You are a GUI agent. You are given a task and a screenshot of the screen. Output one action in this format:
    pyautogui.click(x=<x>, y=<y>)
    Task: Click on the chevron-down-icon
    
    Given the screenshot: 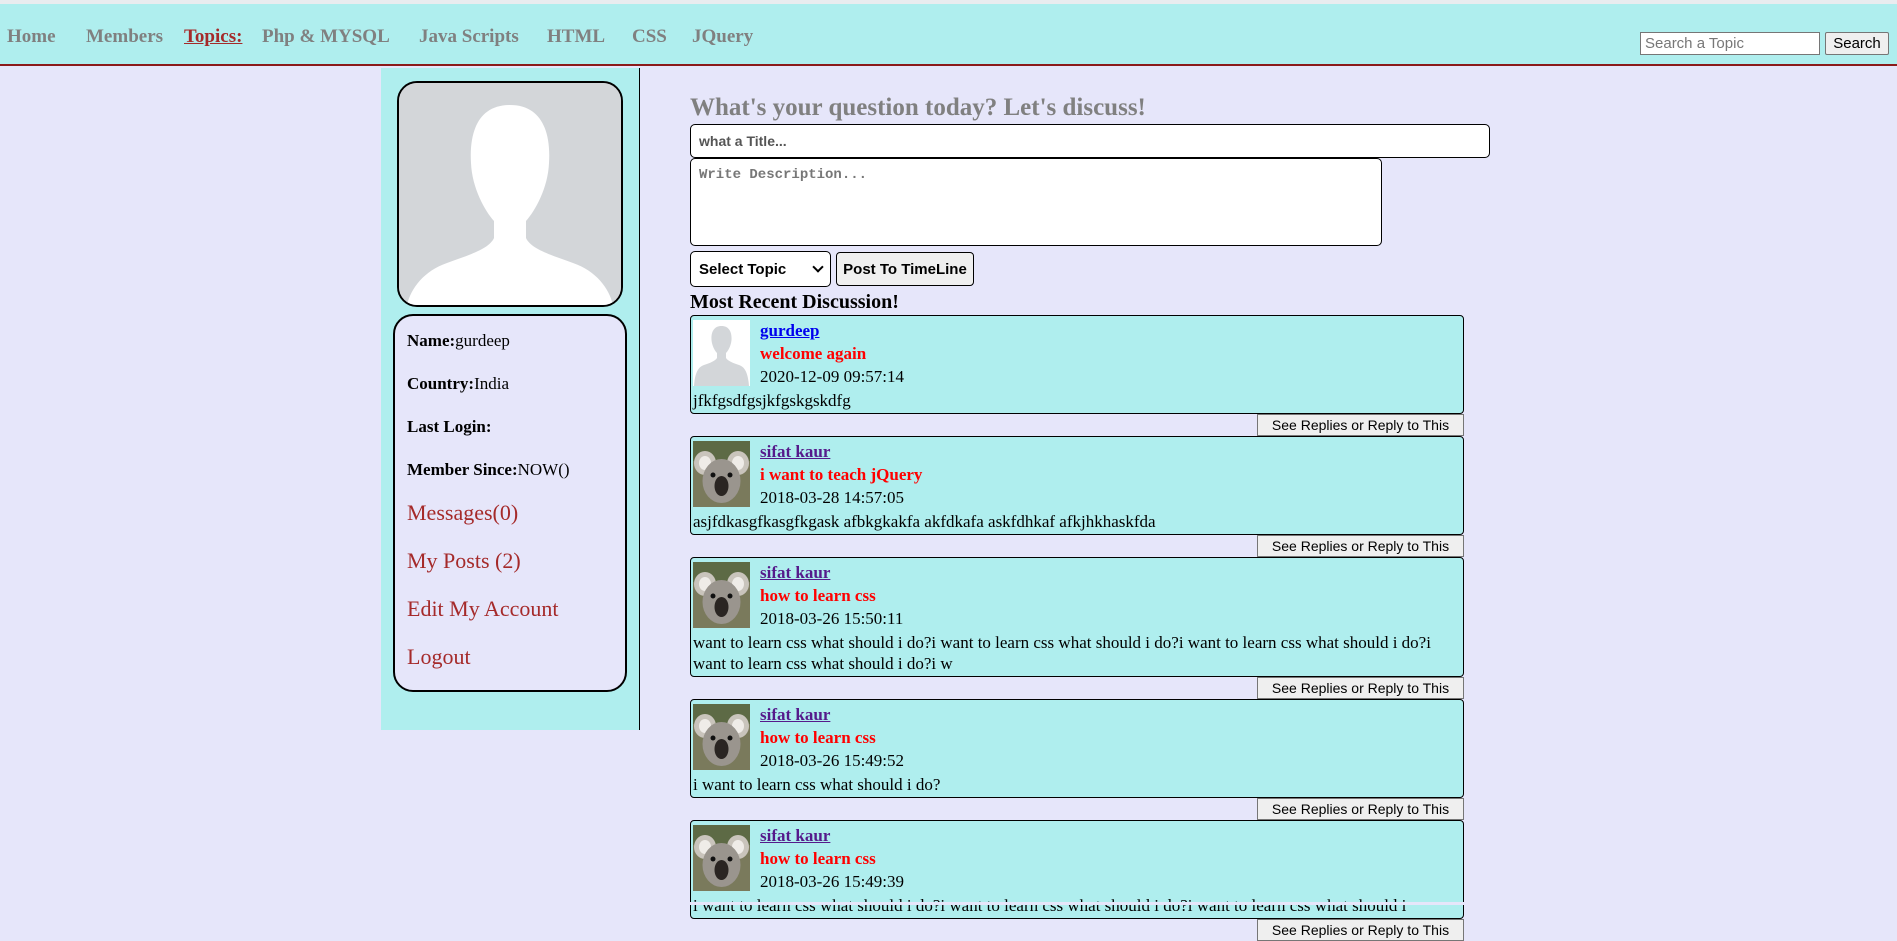 What is the action you would take?
    pyautogui.click(x=818, y=267)
    